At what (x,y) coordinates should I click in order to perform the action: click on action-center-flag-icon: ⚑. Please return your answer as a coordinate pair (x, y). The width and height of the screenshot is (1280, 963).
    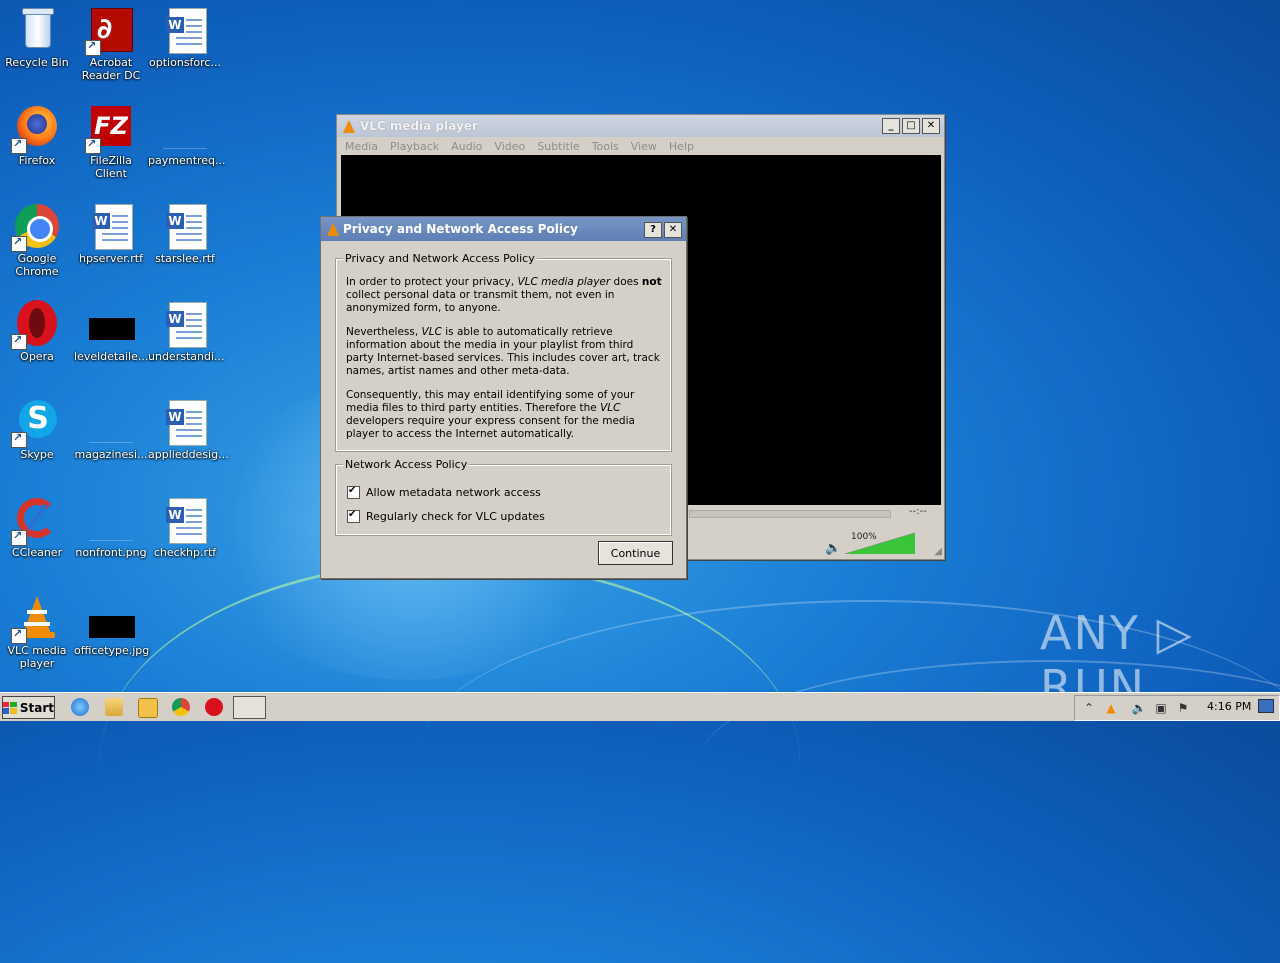
    Looking at the image, I should click on (1183, 708).